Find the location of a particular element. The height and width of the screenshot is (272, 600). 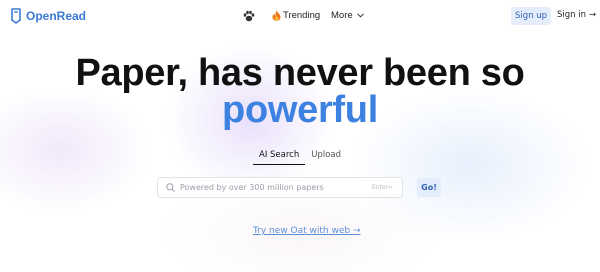

signin-link: Sign in → is located at coordinates (576, 15).